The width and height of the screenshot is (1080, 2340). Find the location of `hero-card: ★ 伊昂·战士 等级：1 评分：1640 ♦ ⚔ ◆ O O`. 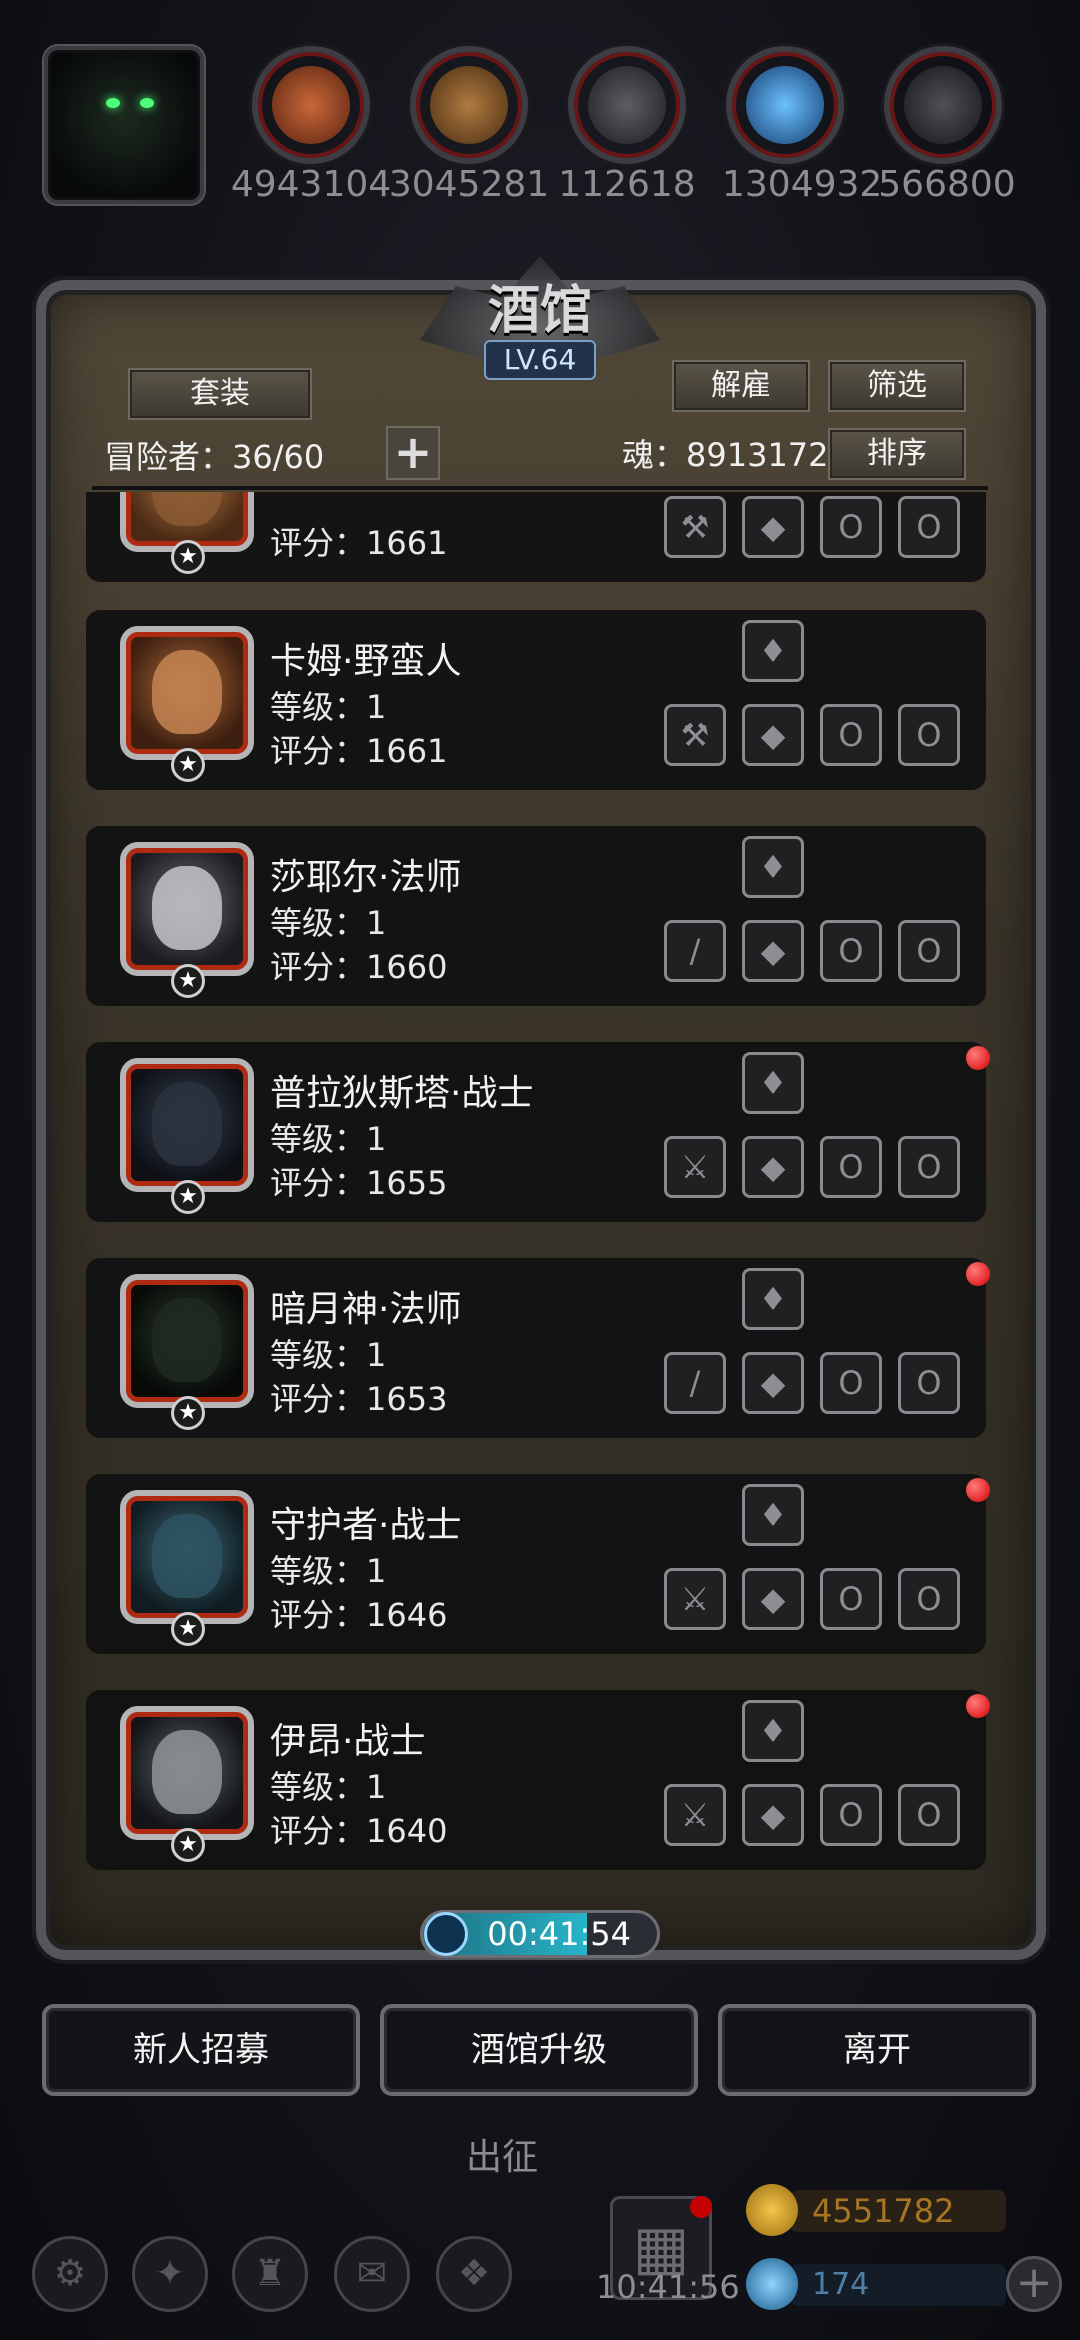

hero-card: ★ 伊昂·战士 等级：1 评分：1640 ♦ ⚔ ◆ O O is located at coordinates (538, 1780).